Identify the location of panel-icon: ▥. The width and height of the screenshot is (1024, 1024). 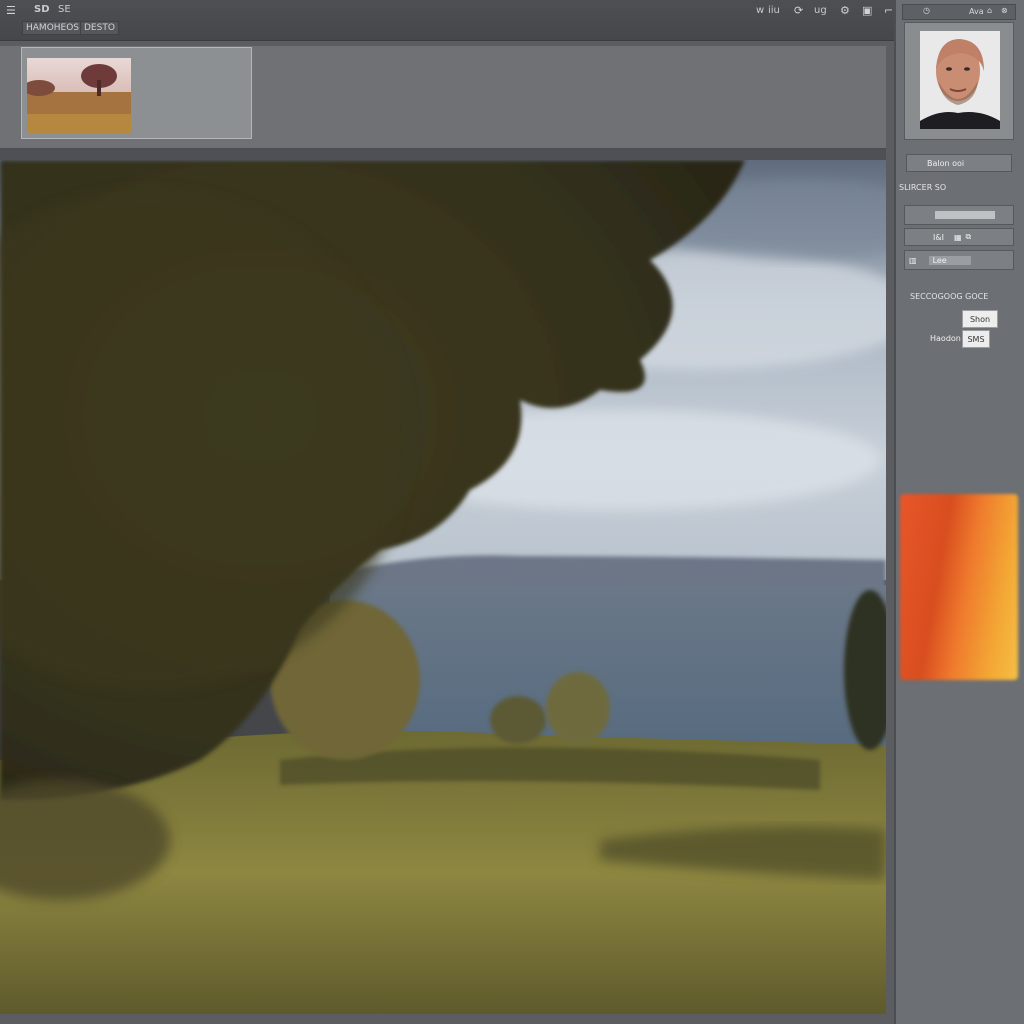
(913, 260).